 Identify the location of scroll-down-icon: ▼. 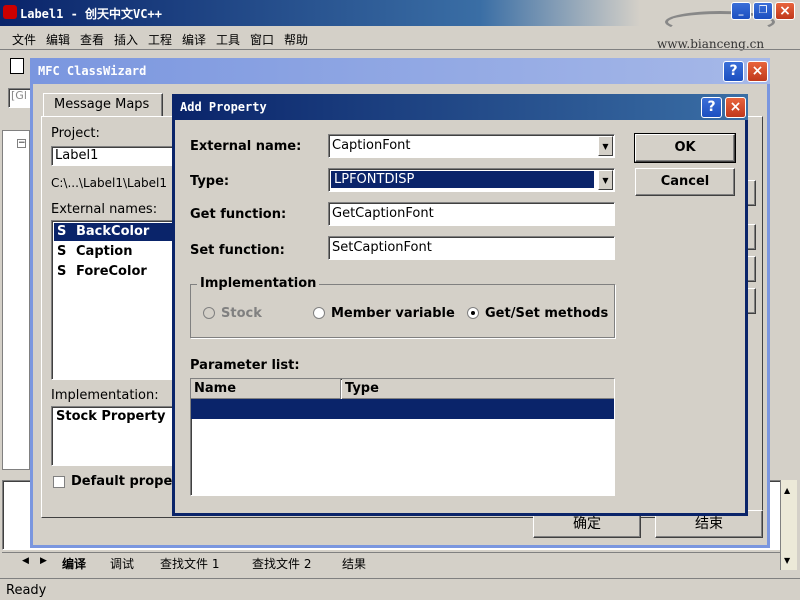
(787, 560).